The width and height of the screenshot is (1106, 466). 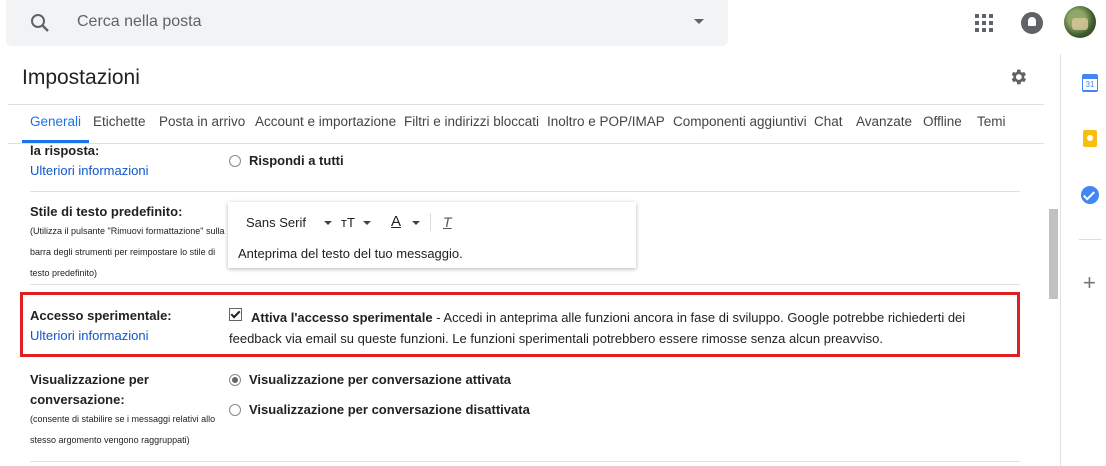 What do you see at coordinates (350, 253) in the screenshot?
I see `text-preview: Anteprima del testo del tuo messaggio.` at bounding box center [350, 253].